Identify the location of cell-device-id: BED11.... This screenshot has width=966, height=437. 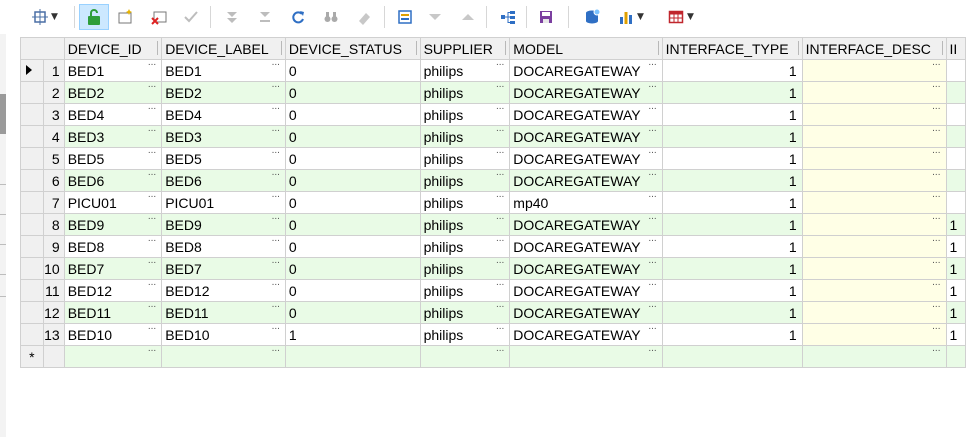
(113, 312).